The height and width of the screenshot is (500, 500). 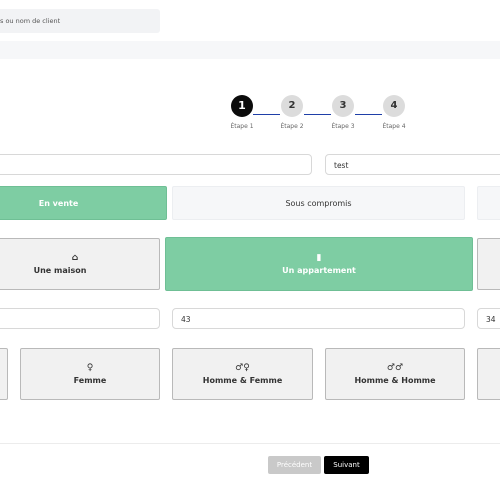 I want to click on option-label: En vente, so click(x=58, y=203).